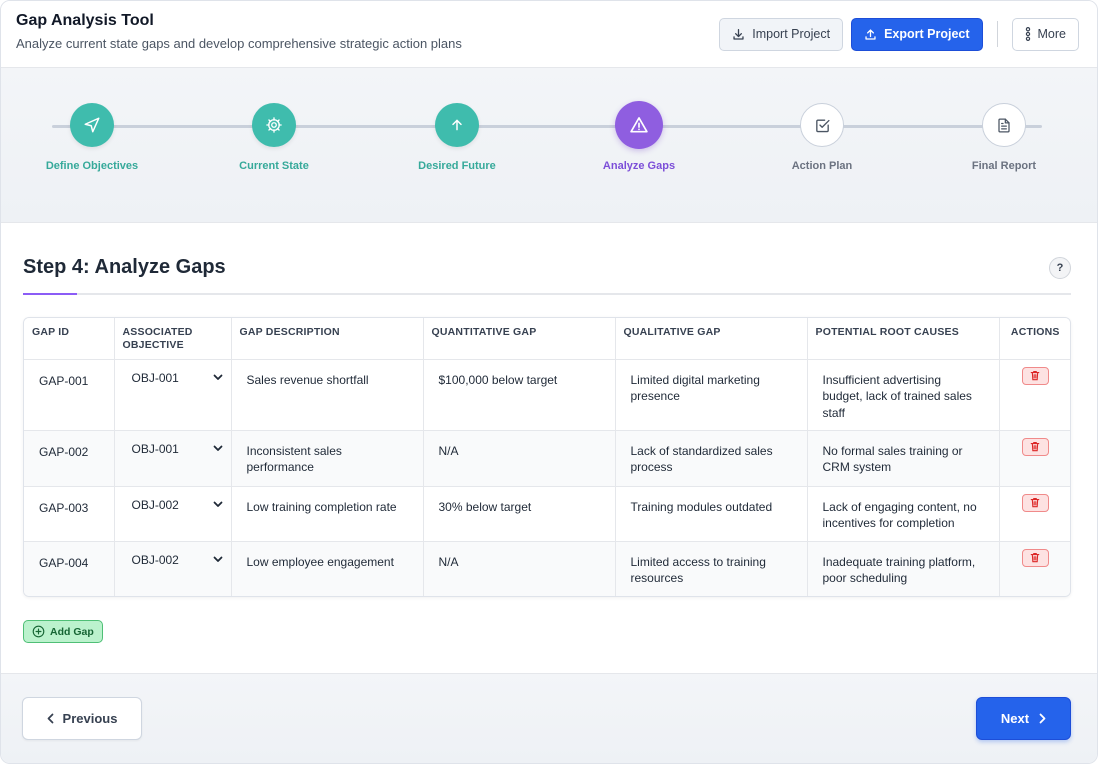 The image size is (1098, 764). I want to click on title-underline, so click(547, 294).